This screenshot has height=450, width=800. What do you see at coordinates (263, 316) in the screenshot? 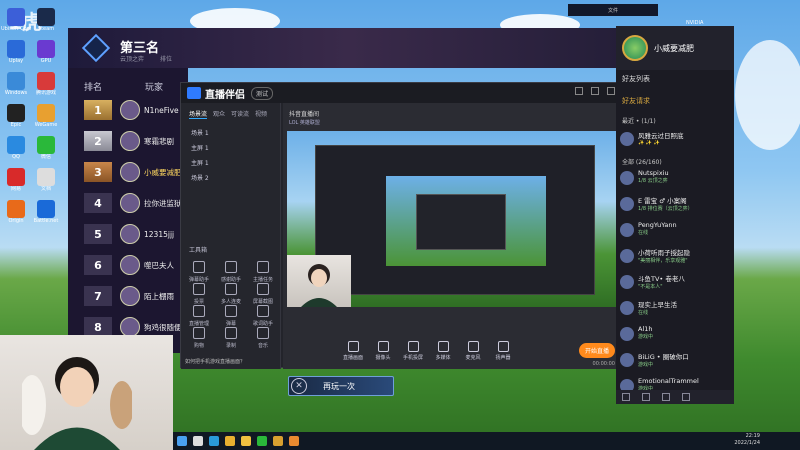
I see `tool-button: 歌词助手` at bounding box center [263, 316].